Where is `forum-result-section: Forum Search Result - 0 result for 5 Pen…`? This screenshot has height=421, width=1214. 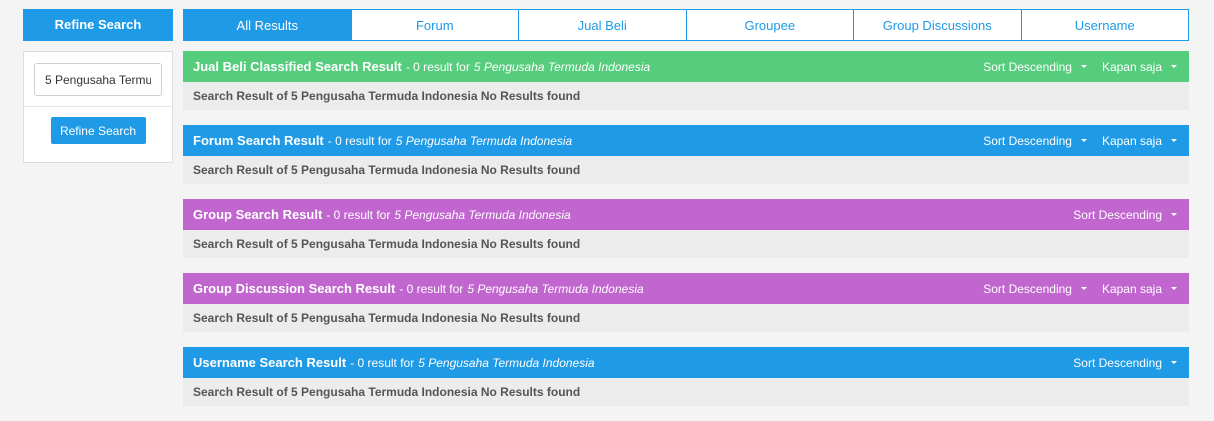 forum-result-section: Forum Search Result - 0 result for 5 Pen… is located at coordinates (686, 154).